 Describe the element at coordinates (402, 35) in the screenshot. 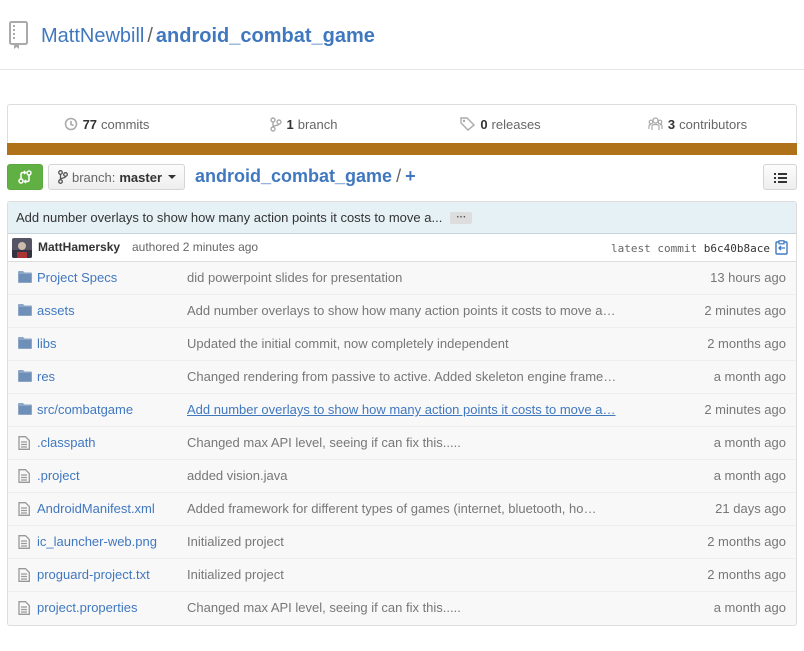

I see `repo-header: MattNewbill / android_combat_game` at that location.